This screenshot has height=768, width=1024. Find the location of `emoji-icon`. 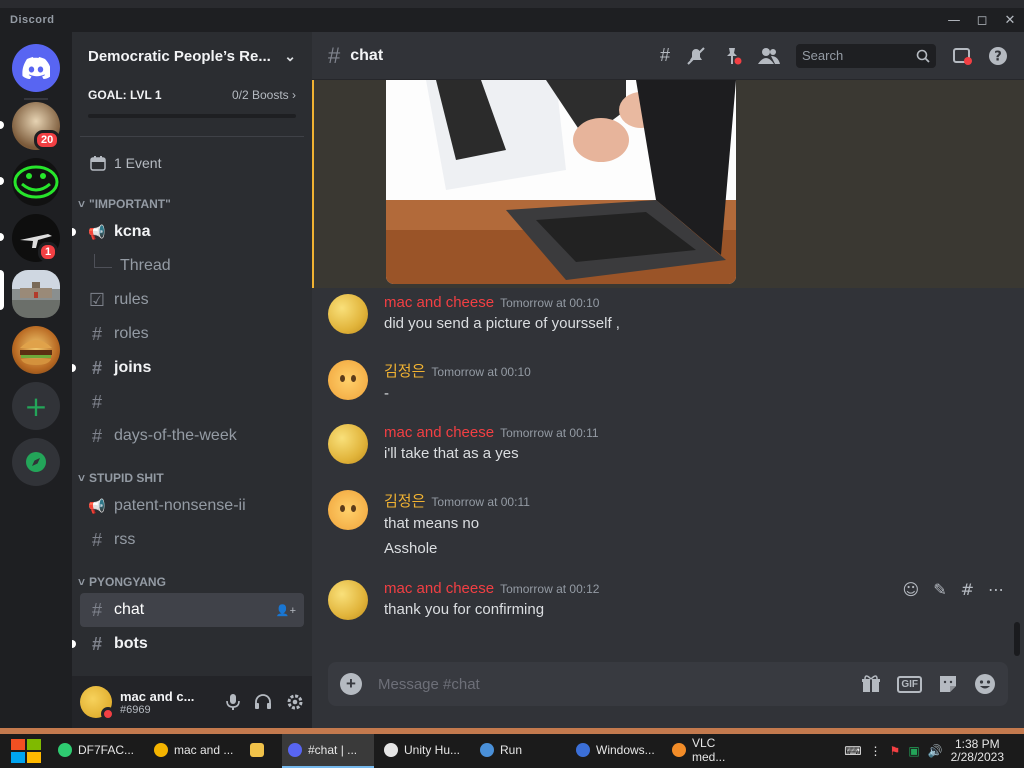

emoji-icon is located at coordinates (985, 684).